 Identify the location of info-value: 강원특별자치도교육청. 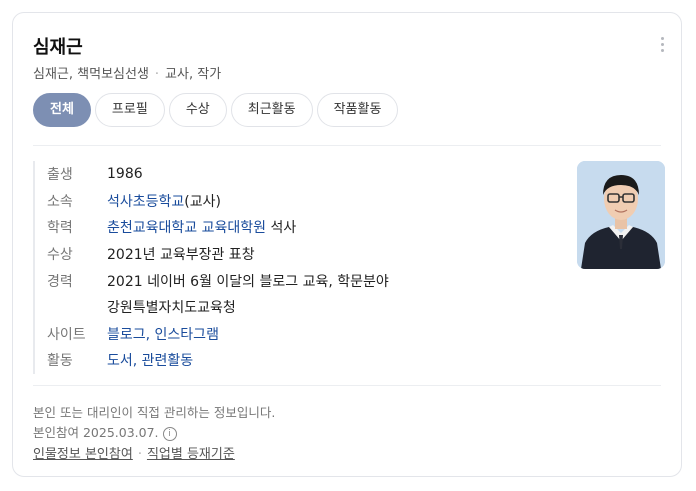
(171, 308).